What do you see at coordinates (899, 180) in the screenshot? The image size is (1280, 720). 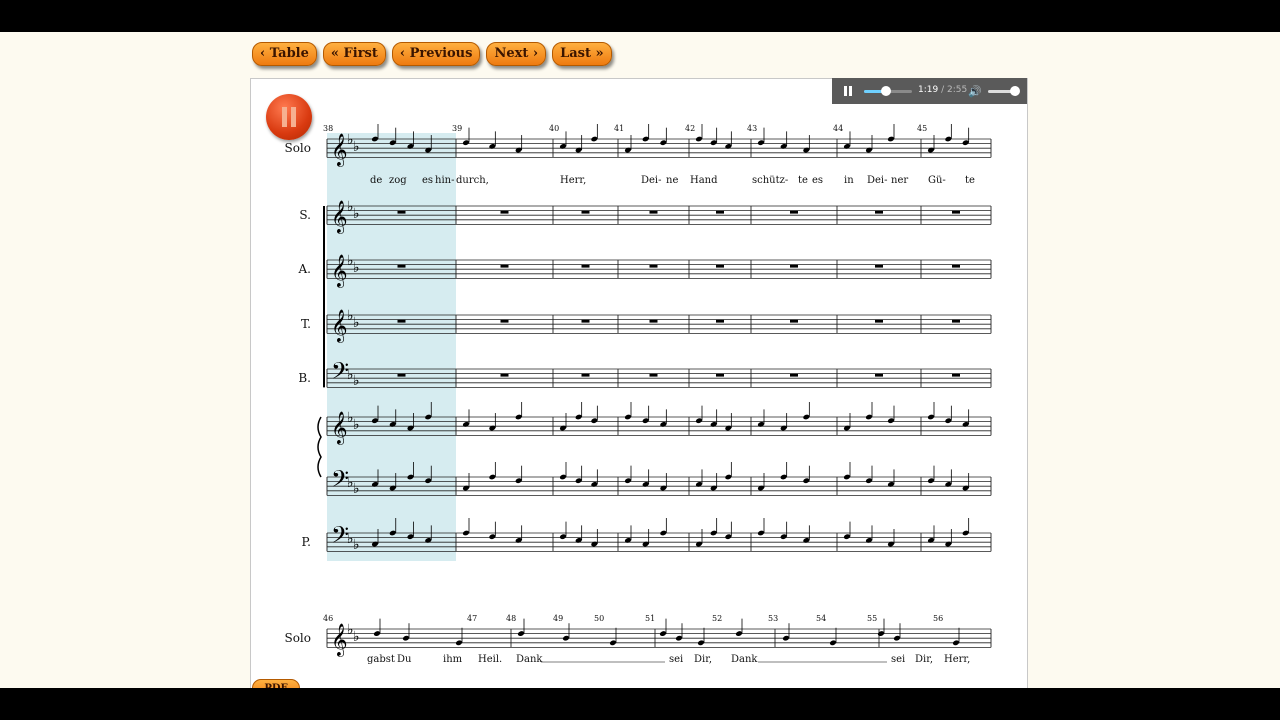 I see `lyric-syllable: ner` at bounding box center [899, 180].